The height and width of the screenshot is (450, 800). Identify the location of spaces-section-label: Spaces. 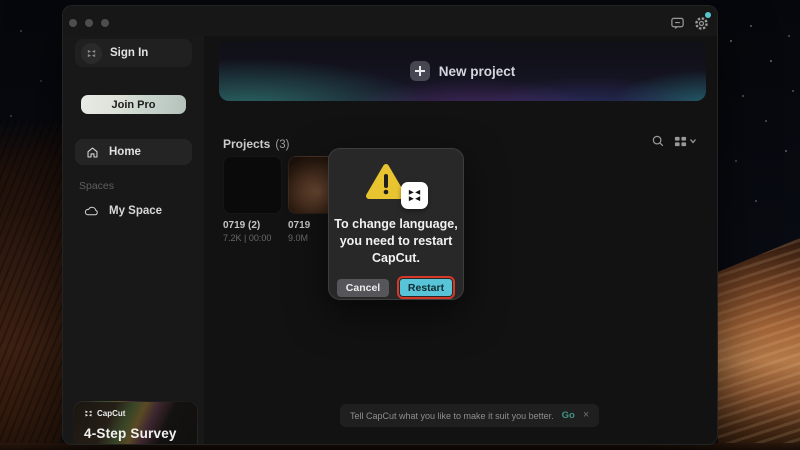
(97, 186).